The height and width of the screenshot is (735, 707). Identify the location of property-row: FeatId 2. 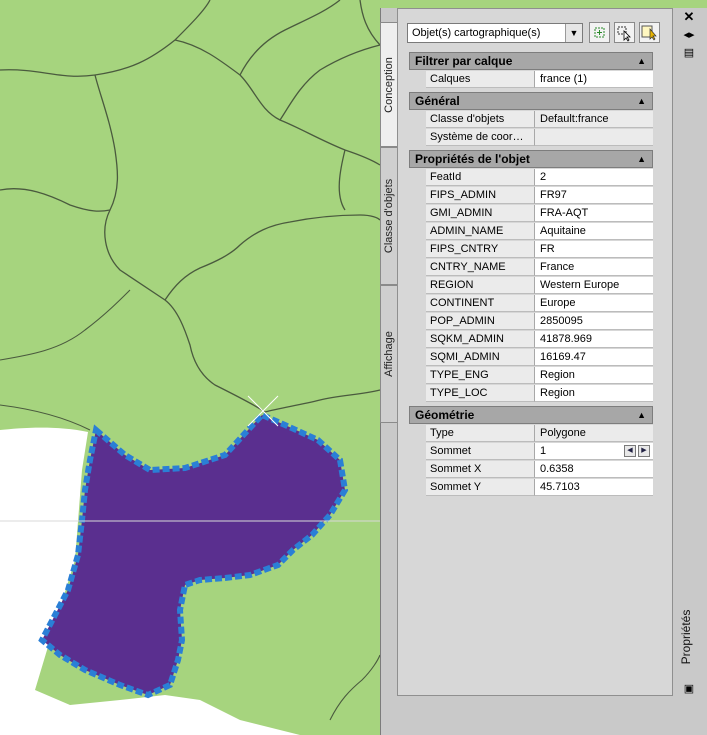
(531, 178).